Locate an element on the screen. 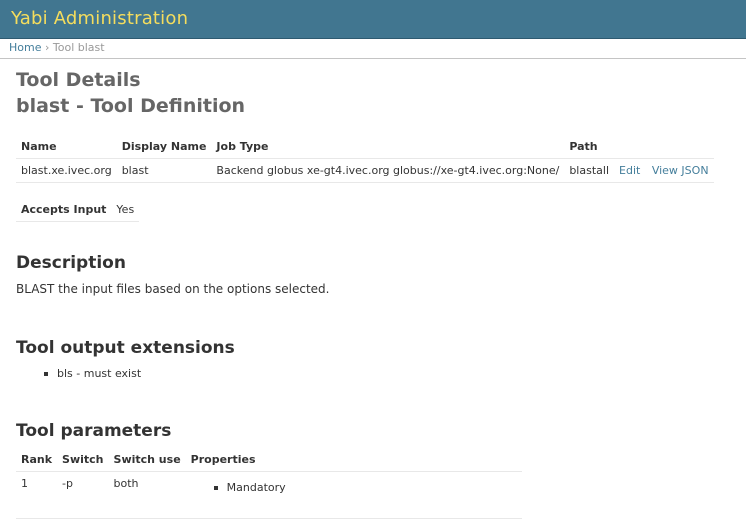 This screenshot has height=519, width=746. breadcrumb-current: Tool blast is located at coordinates (78, 47).